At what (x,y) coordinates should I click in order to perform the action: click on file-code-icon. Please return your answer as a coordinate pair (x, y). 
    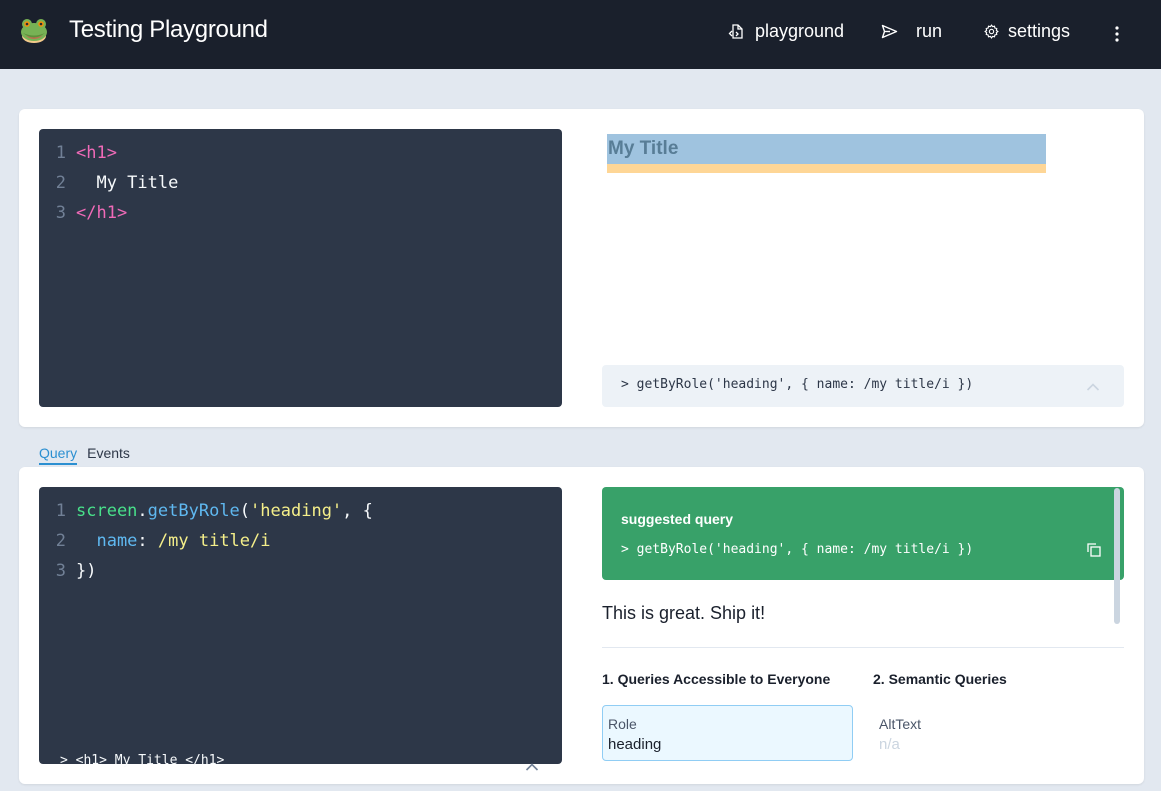
    Looking at the image, I should click on (736, 31).